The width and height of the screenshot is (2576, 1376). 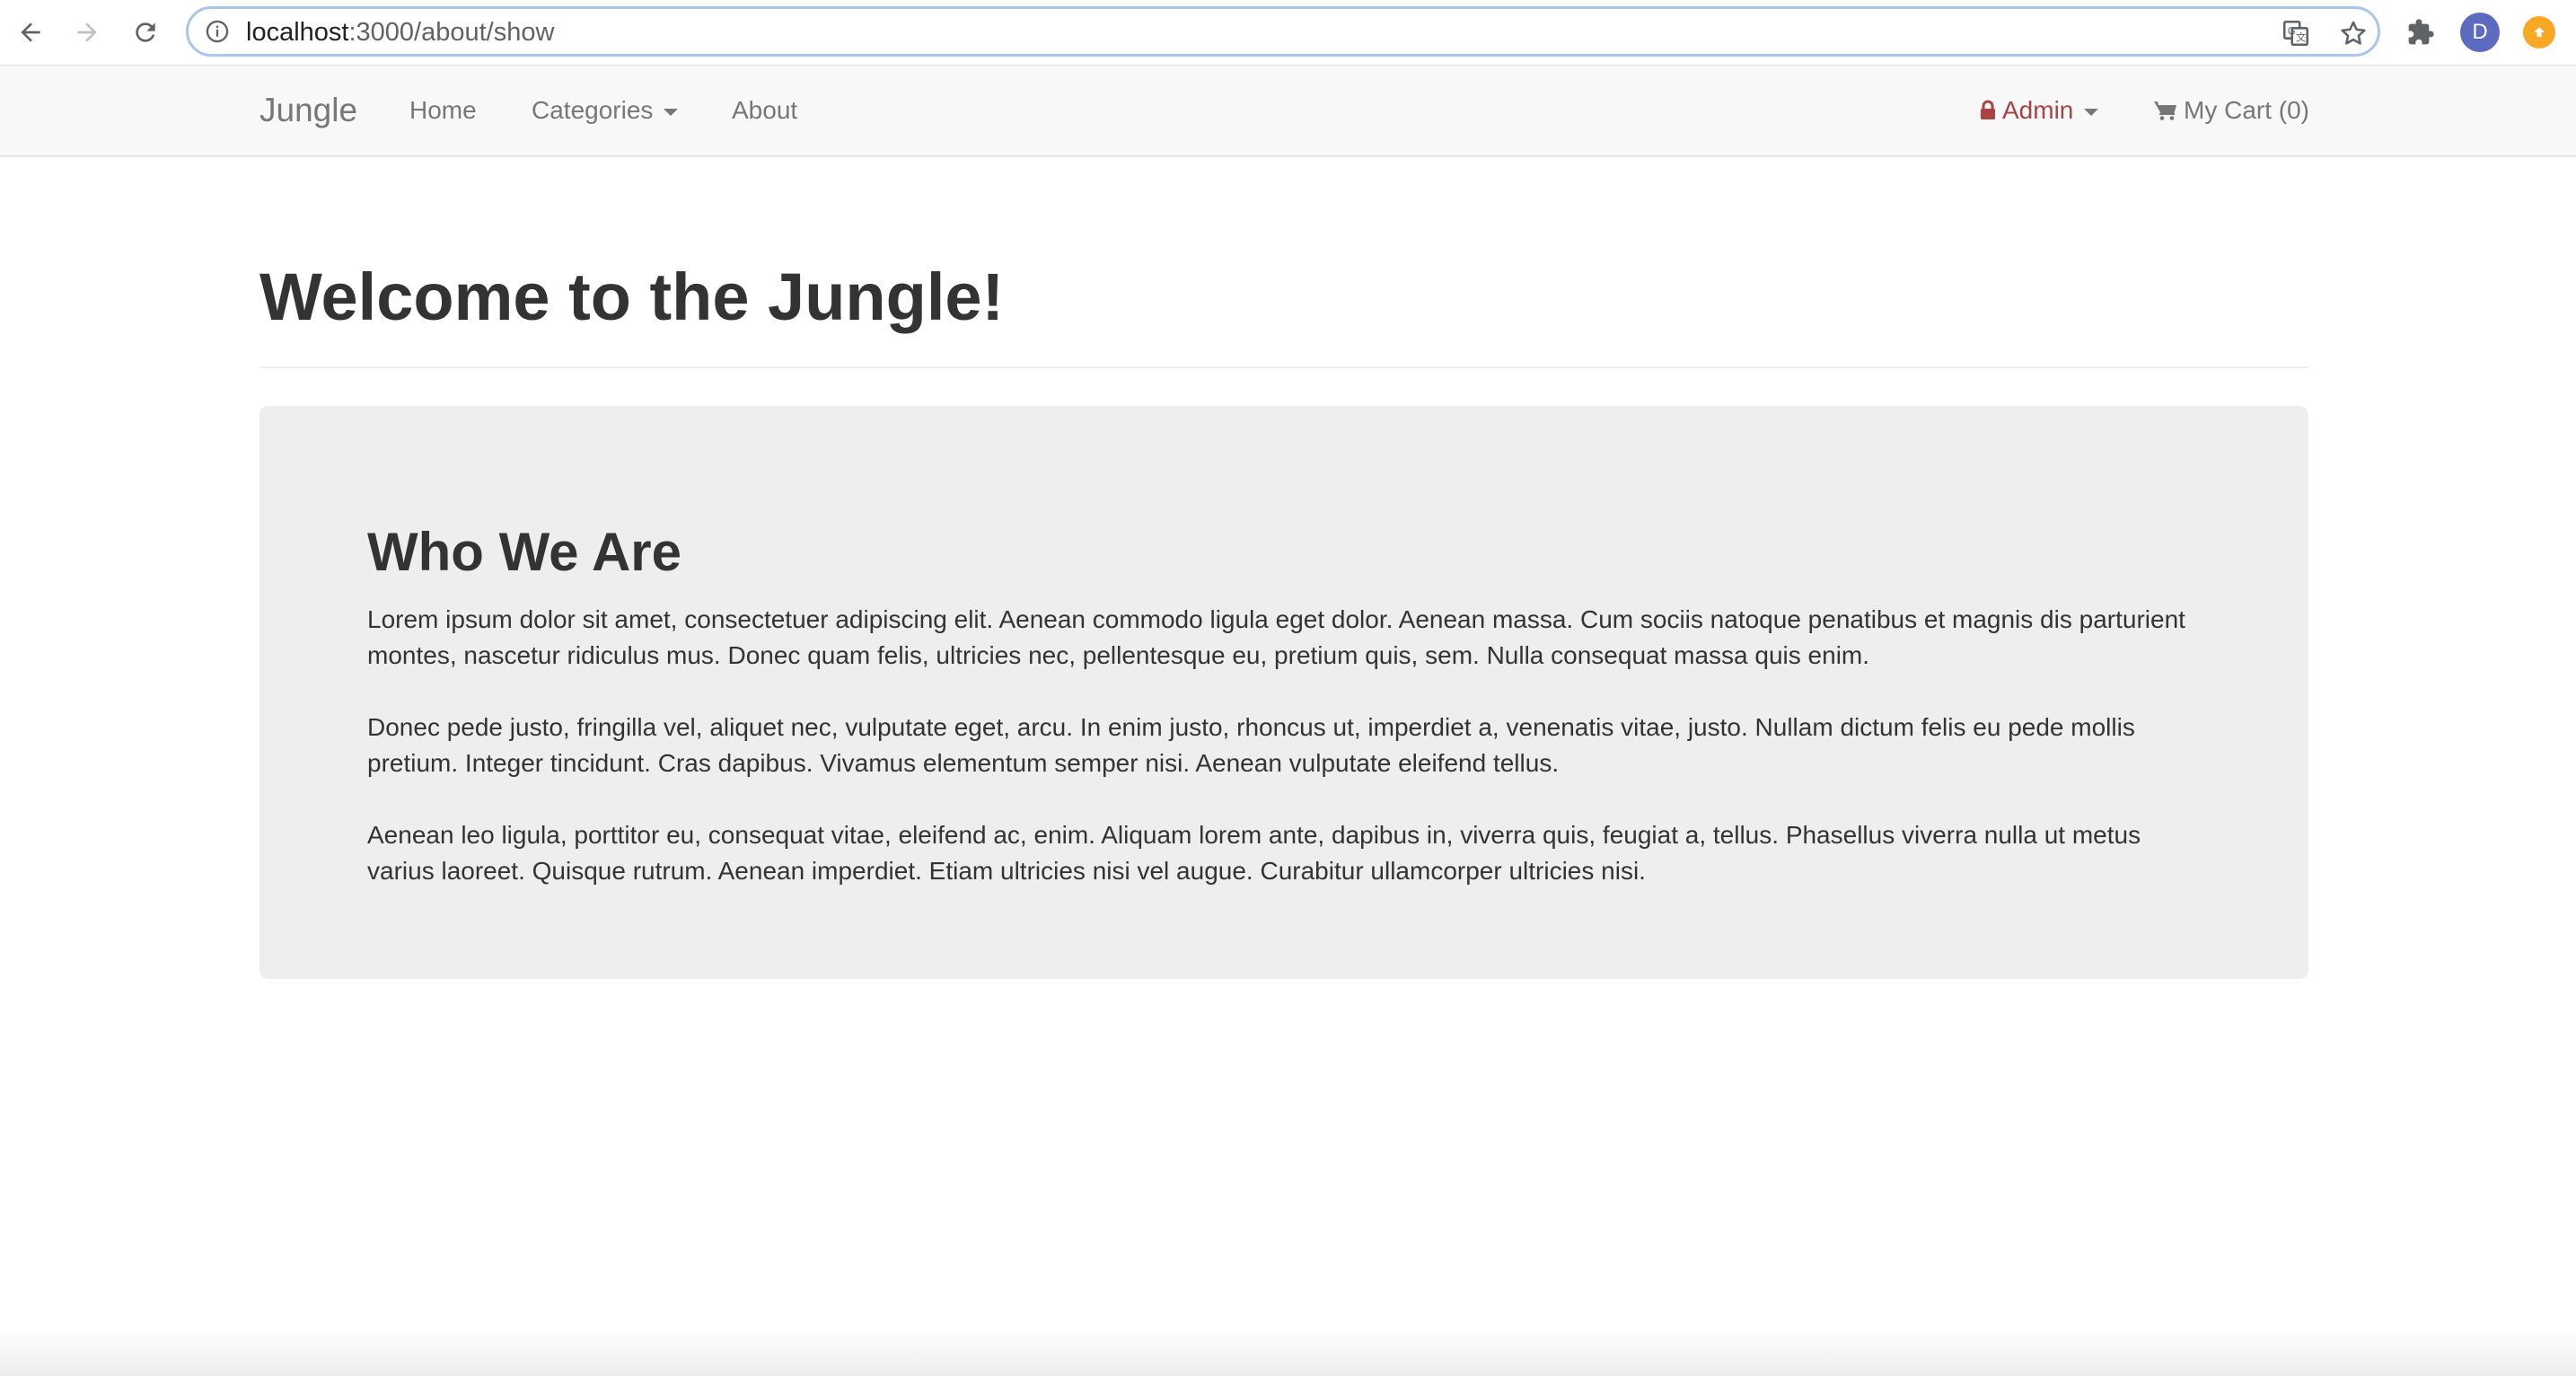 What do you see at coordinates (2165, 110) in the screenshot?
I see `cart-icon` at bounding box center [2165, 110].